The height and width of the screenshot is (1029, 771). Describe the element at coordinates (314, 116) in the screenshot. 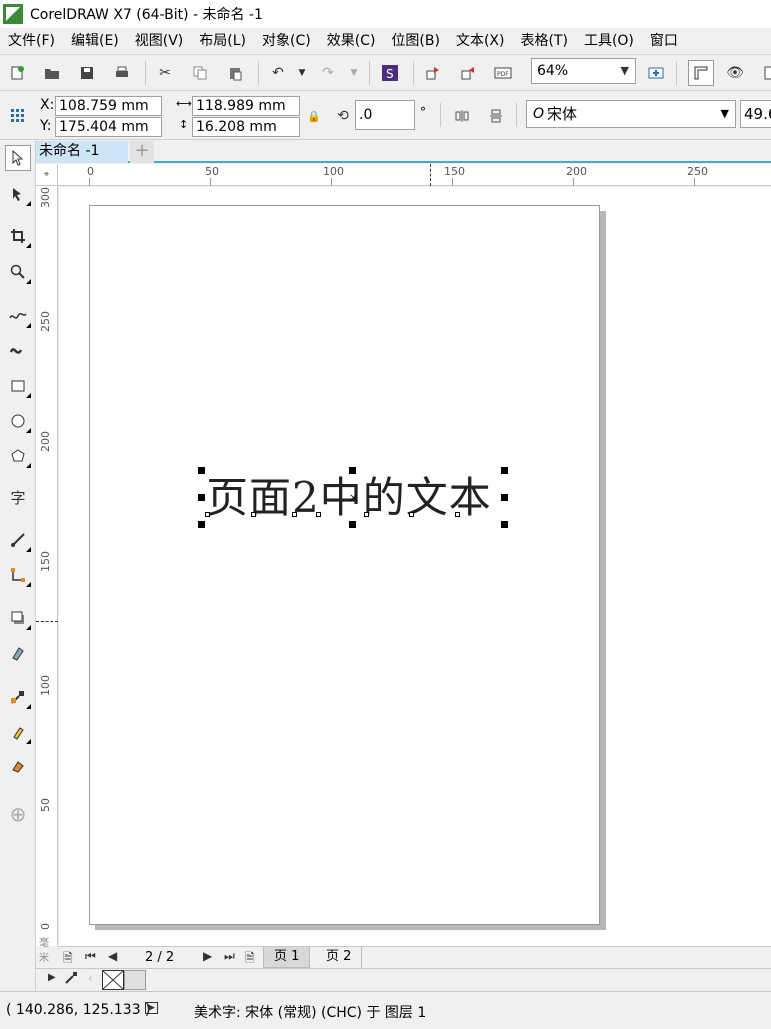

I see `lock-ratio-icon: 🔒` at that location.